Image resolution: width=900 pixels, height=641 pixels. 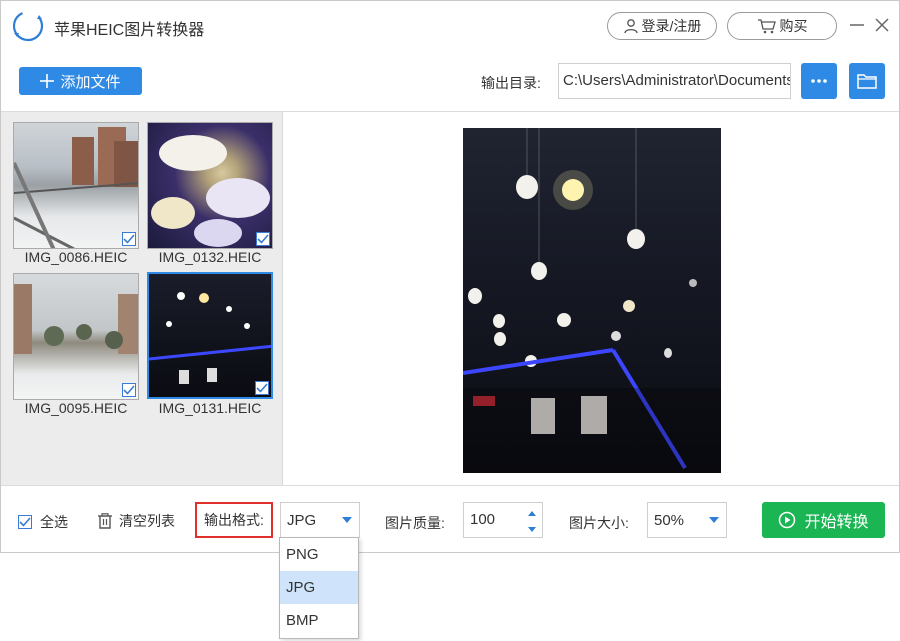 What do you see at coordinates (105, 521) in the screenshot?
I see `trash-icon` at bounding box center [105, 521].